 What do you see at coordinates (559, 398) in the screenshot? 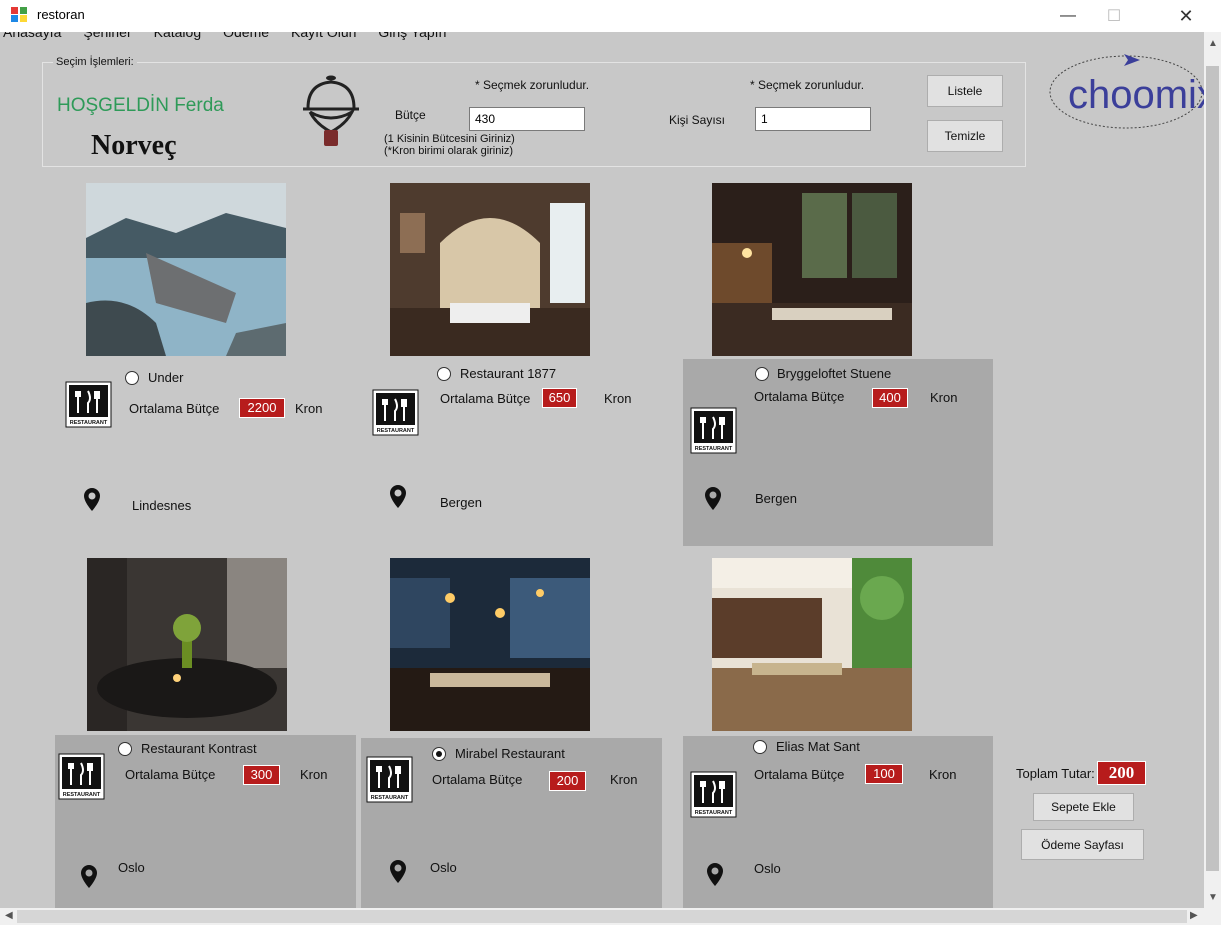
I see `average-budget-value: 650` at bounding box center [559, 398].